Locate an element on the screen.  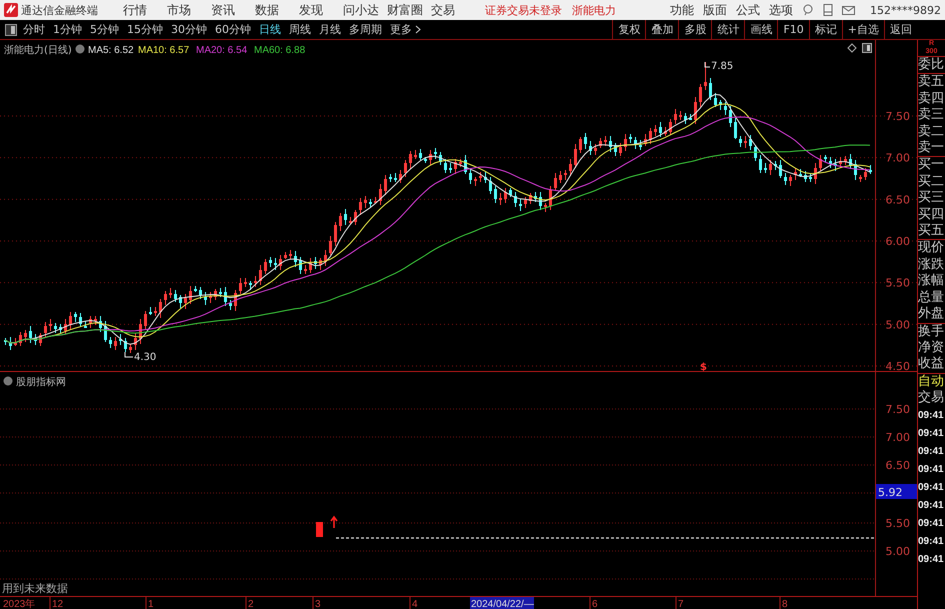
price-axis-label: 4.50 is located at coordinates (898, 366).